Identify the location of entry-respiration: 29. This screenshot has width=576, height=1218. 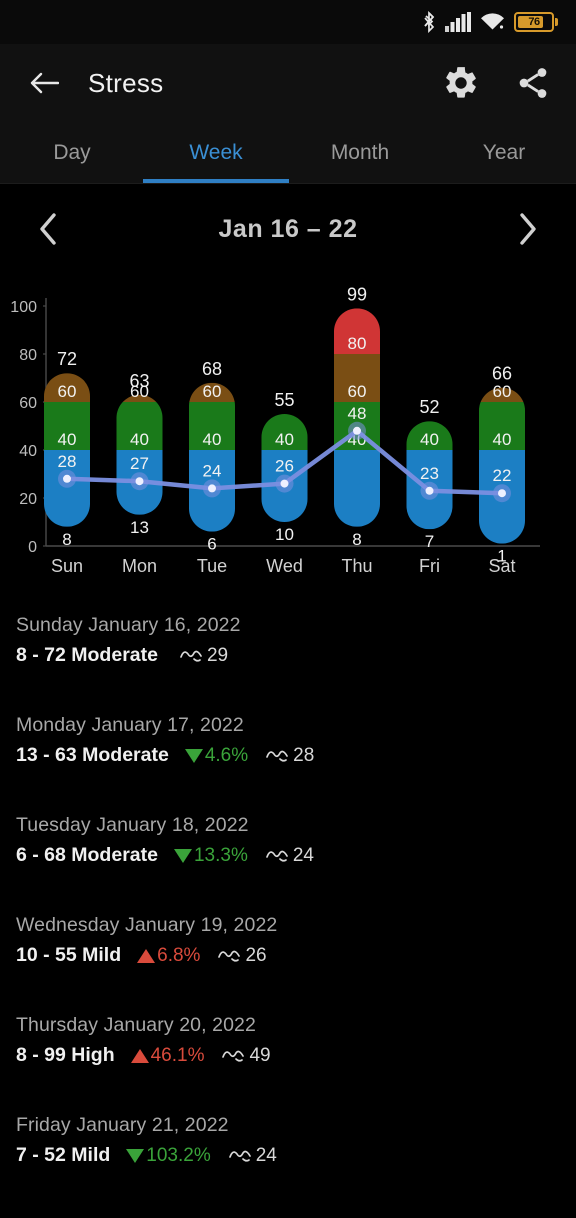
(204, 656).